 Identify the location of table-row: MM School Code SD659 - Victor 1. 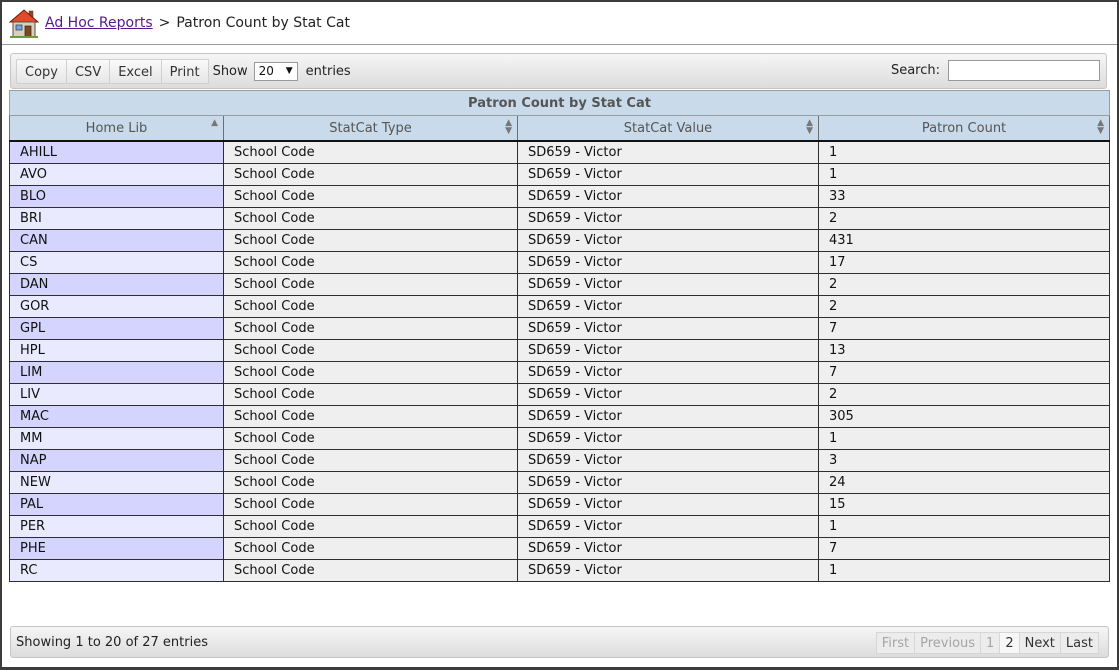
(559, 438).